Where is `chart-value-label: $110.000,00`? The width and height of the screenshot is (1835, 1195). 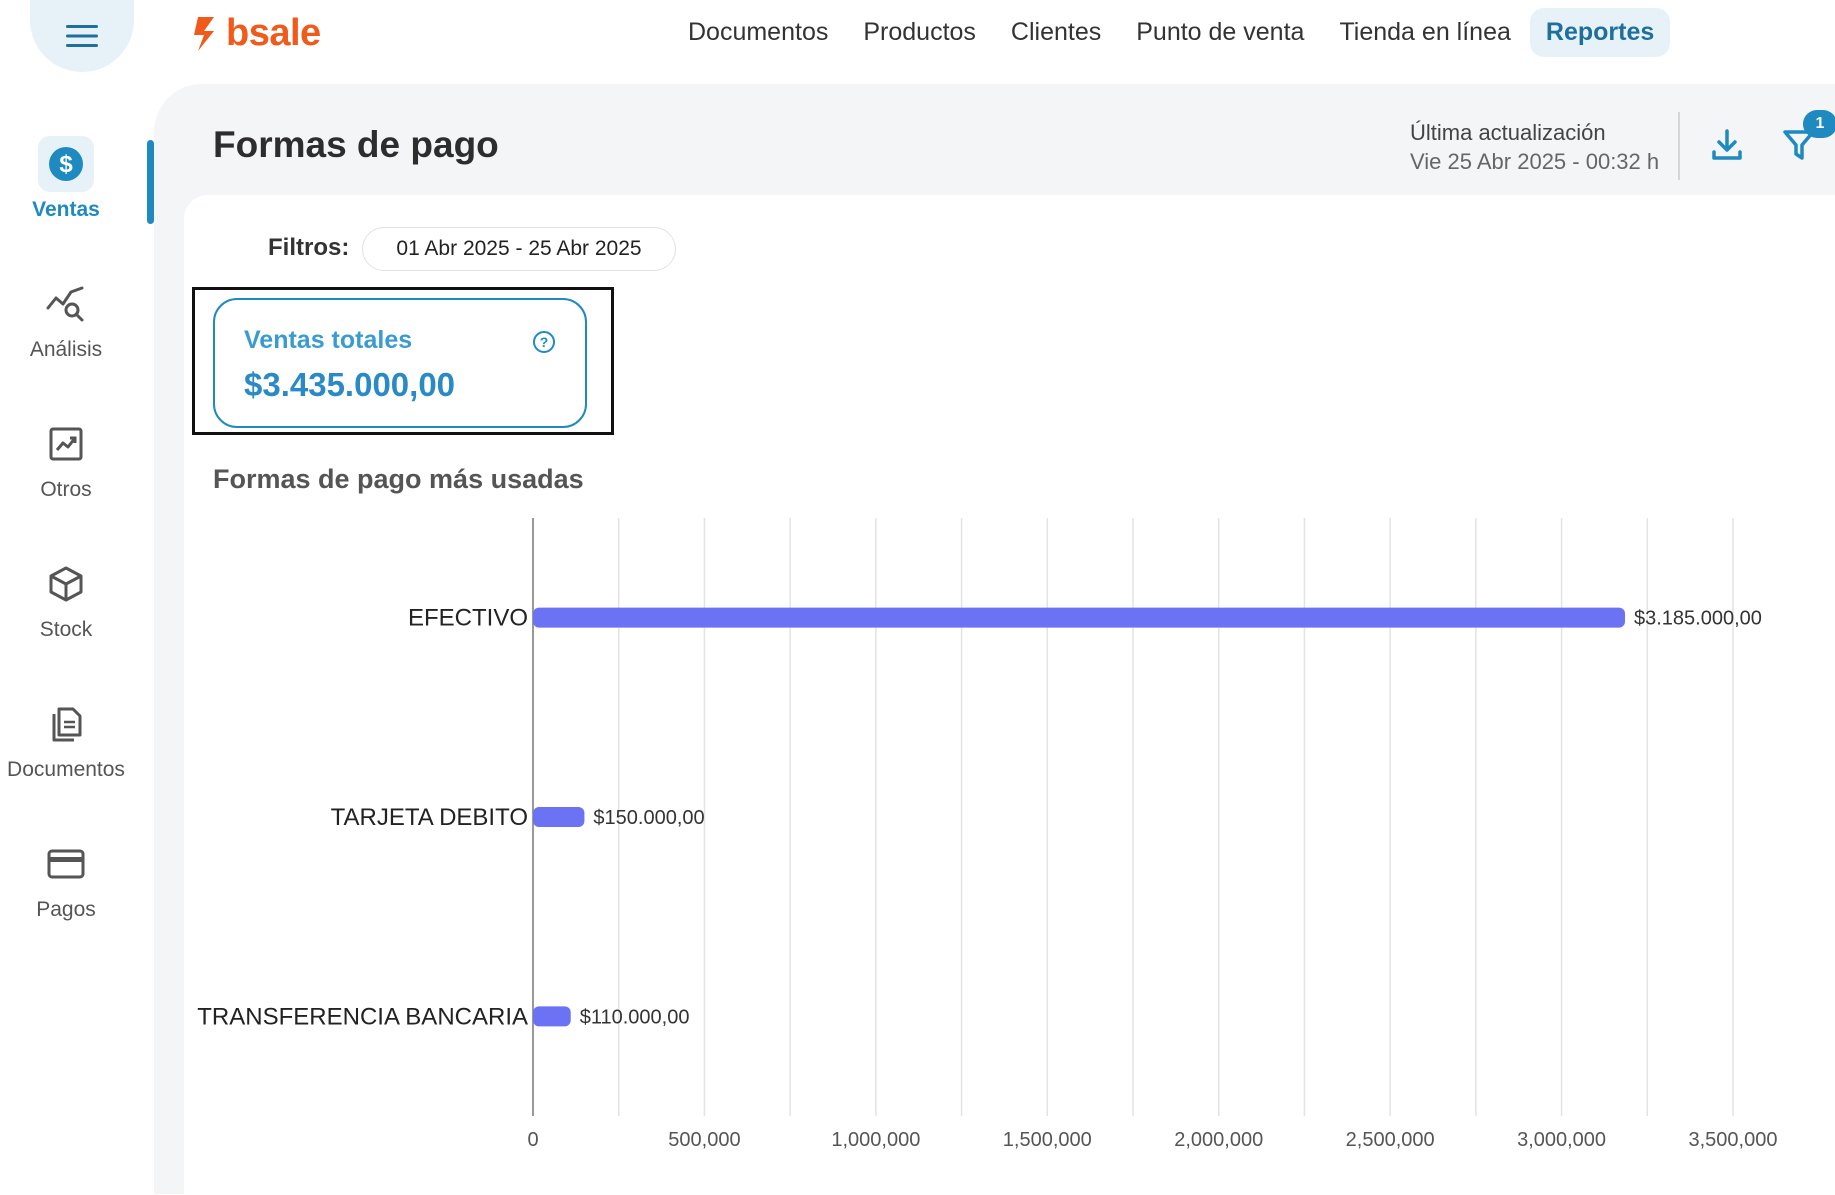
chart-value-label: $110.000,00 is located at coordinates (635, 1017).